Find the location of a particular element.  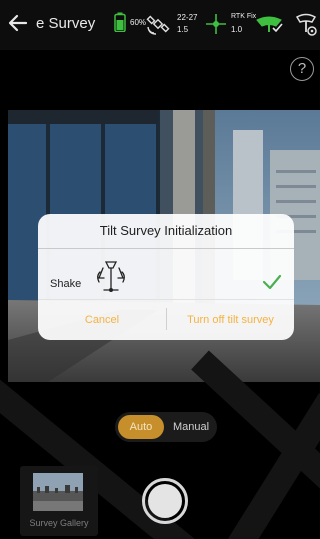

cancel-button: Cancel is located at coordinates (102, 320).